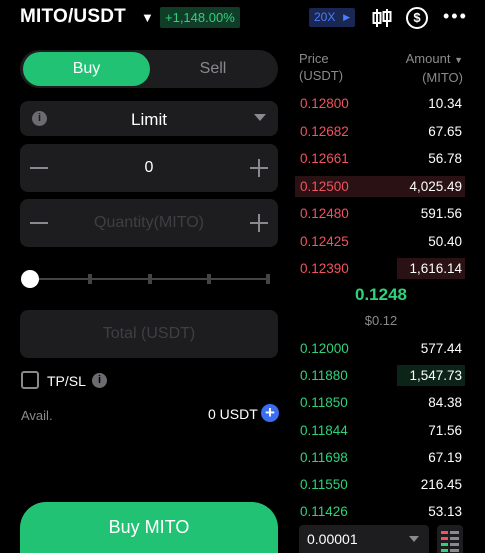 The width and height of the screenshot is (485, 553). What do you see at coordinates (435, 376) in the screenshot?
I see `bid-amount: 1,547.73` at bounding box center [435, 376].